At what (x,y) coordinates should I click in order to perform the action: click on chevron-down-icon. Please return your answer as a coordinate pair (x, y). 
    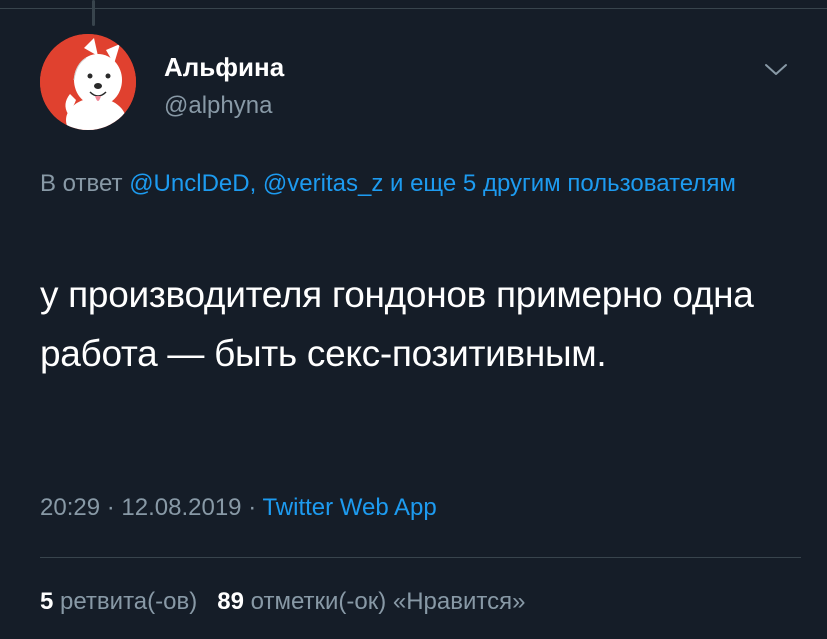
    Looking at the image, I should click on (776, 70).